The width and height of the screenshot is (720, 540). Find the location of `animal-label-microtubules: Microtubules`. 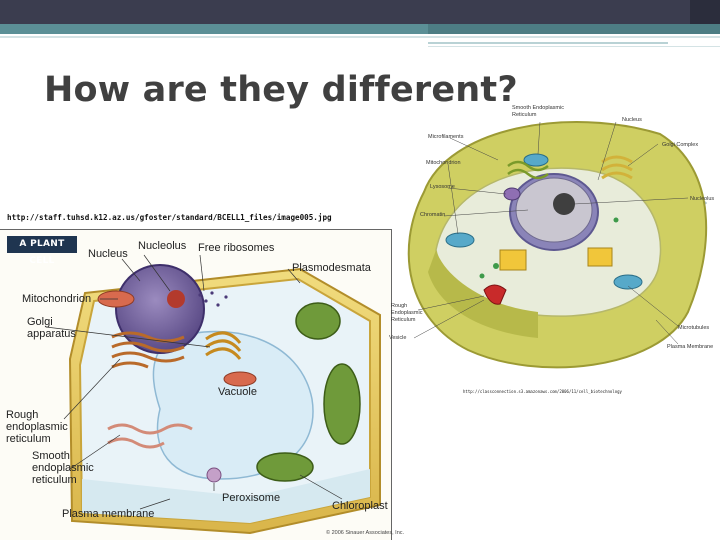

animal-label-microtubules: Microtubules is located at coordinates (694, 328).